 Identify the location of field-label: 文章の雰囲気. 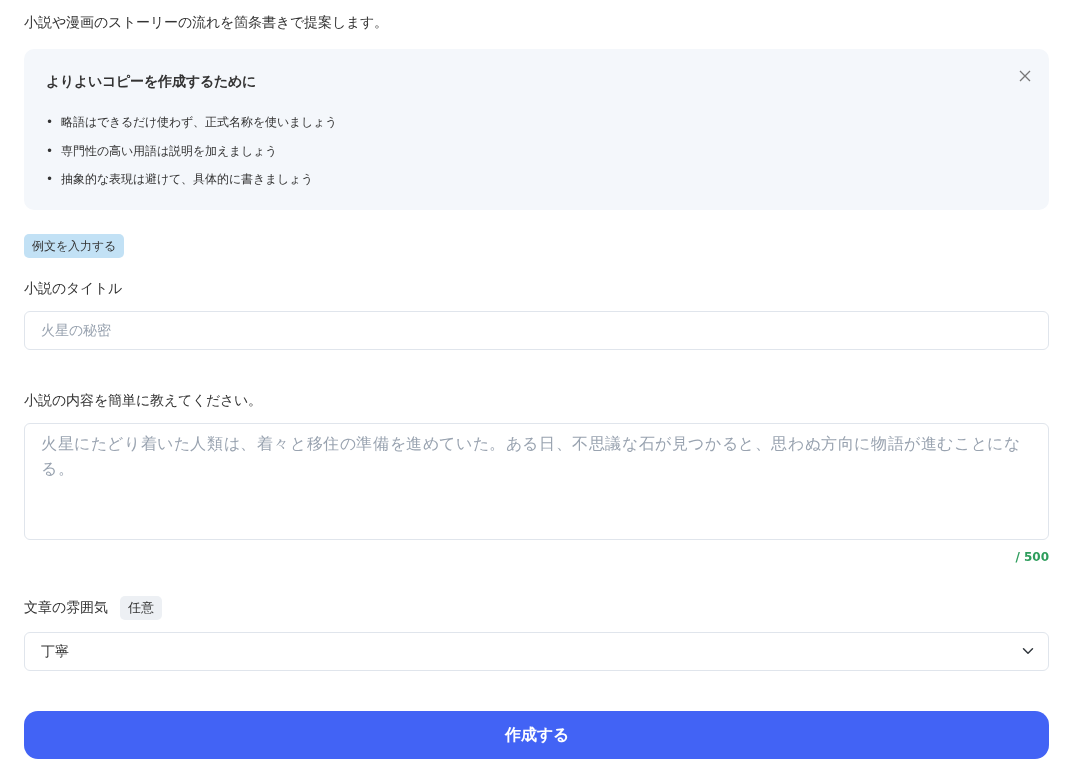
(66, 608).